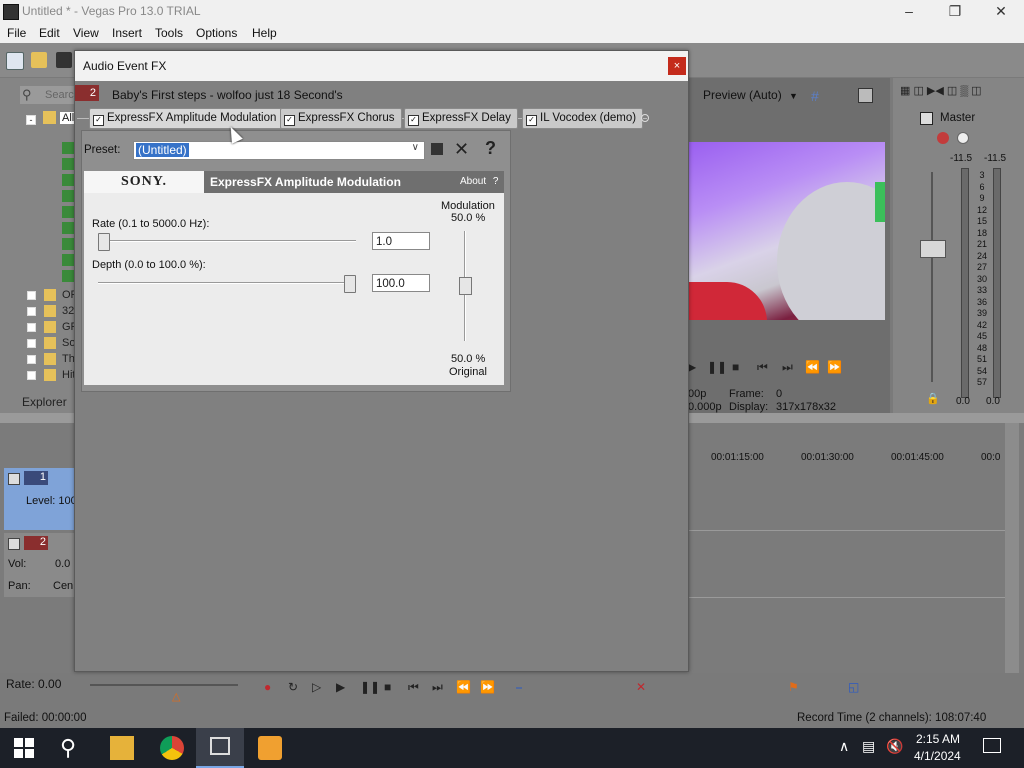  What do you see at coordinates (172, 748) in the screenshot?
I see `chrome-icon` at bounding box center [172, 748].